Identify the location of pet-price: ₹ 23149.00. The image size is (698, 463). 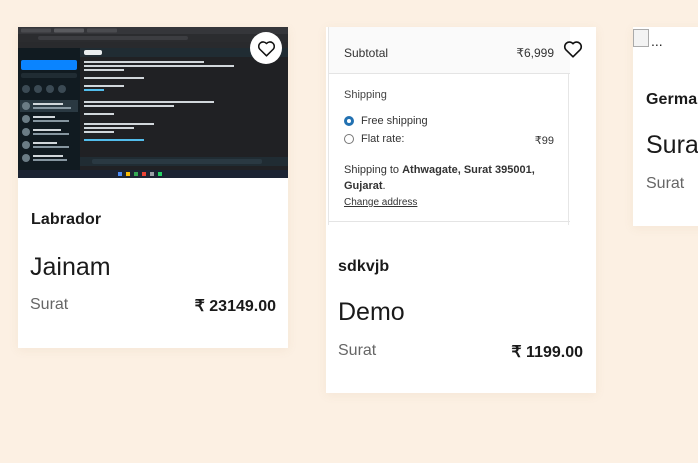
(235, 306).